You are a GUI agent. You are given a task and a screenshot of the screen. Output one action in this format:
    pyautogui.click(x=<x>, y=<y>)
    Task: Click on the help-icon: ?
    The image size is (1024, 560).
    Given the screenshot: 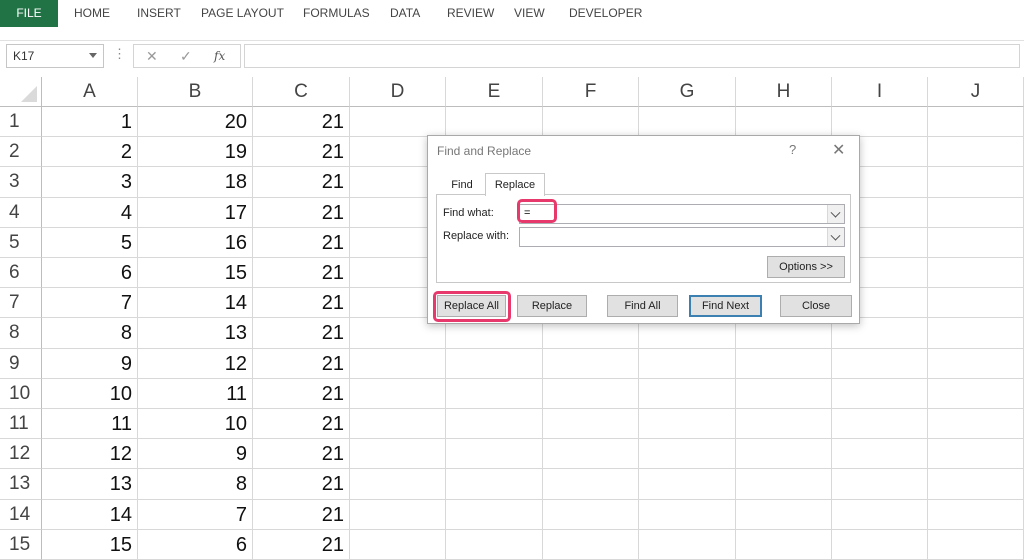 What is the action you would take?
    pyautogui.click(x=792, y=149)
    